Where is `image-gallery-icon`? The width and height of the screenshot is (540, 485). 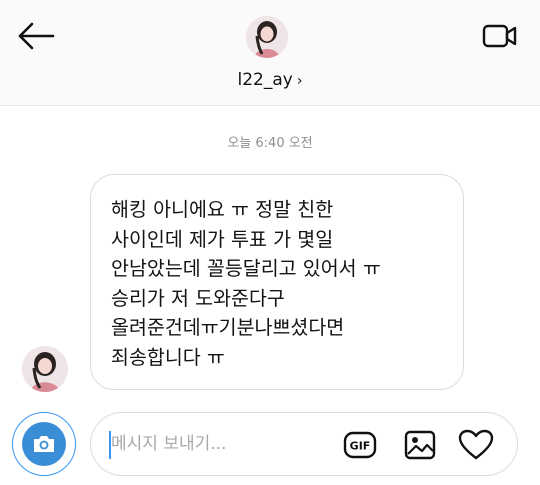 image-gallery-icon is located at coordinates (420, 445).